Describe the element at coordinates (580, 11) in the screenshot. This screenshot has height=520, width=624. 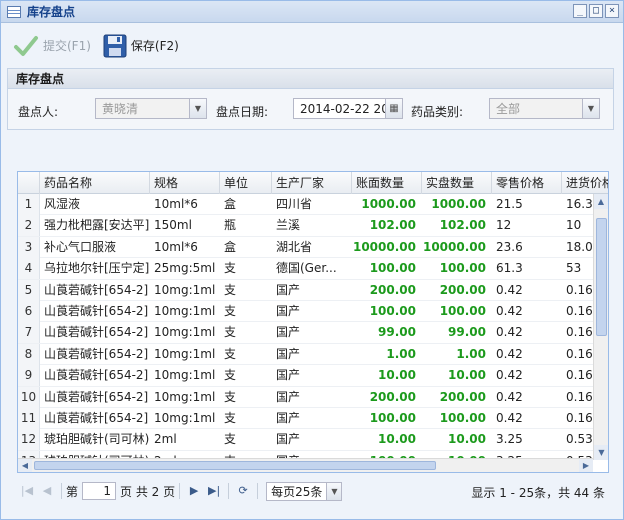
I see `minimize-button: _` at that location.